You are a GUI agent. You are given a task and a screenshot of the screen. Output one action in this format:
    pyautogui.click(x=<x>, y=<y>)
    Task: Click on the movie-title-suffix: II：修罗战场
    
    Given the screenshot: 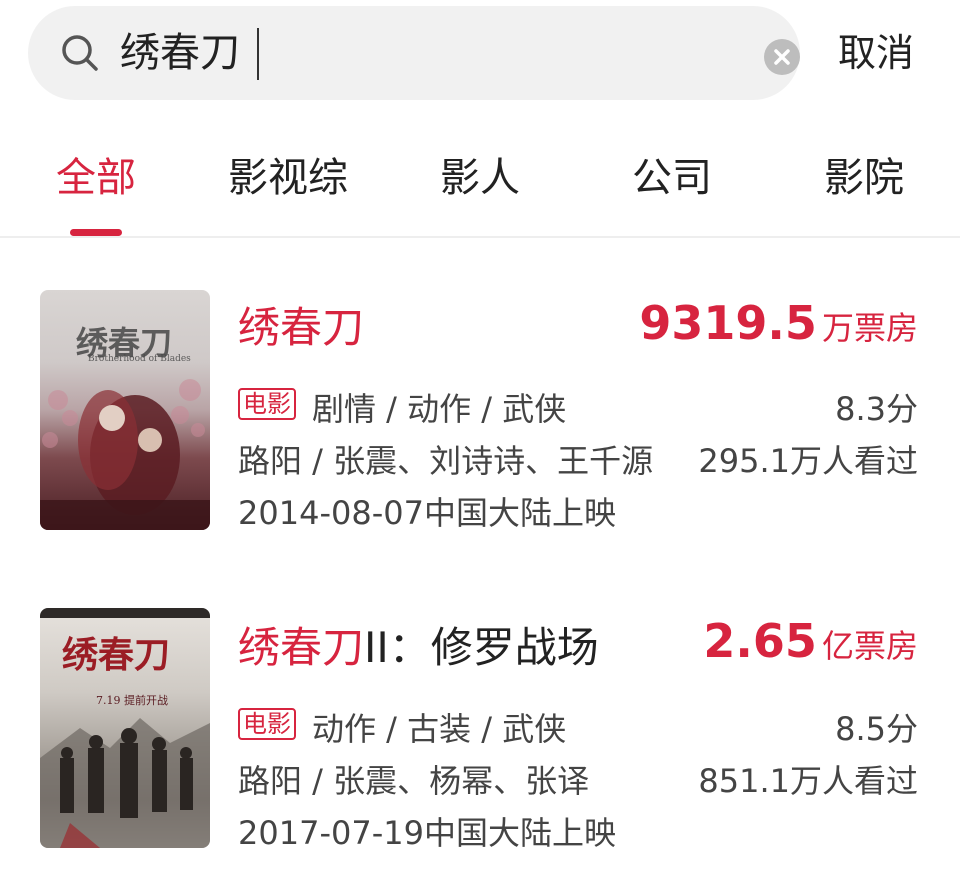 What is the action you would take?
    pyautogui.click(x=481, y=647)
    